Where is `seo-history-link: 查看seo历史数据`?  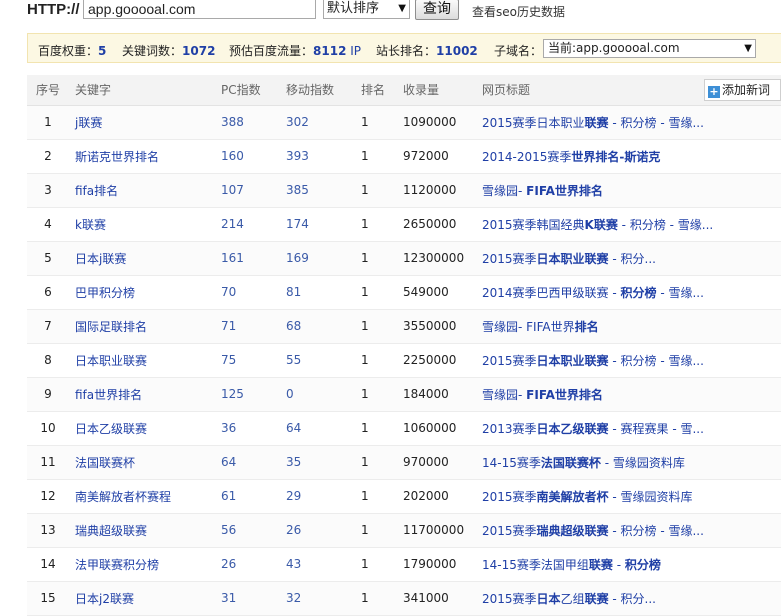
seo-history-link: 查看seo历史数据 is located at coordinates (518, 11).